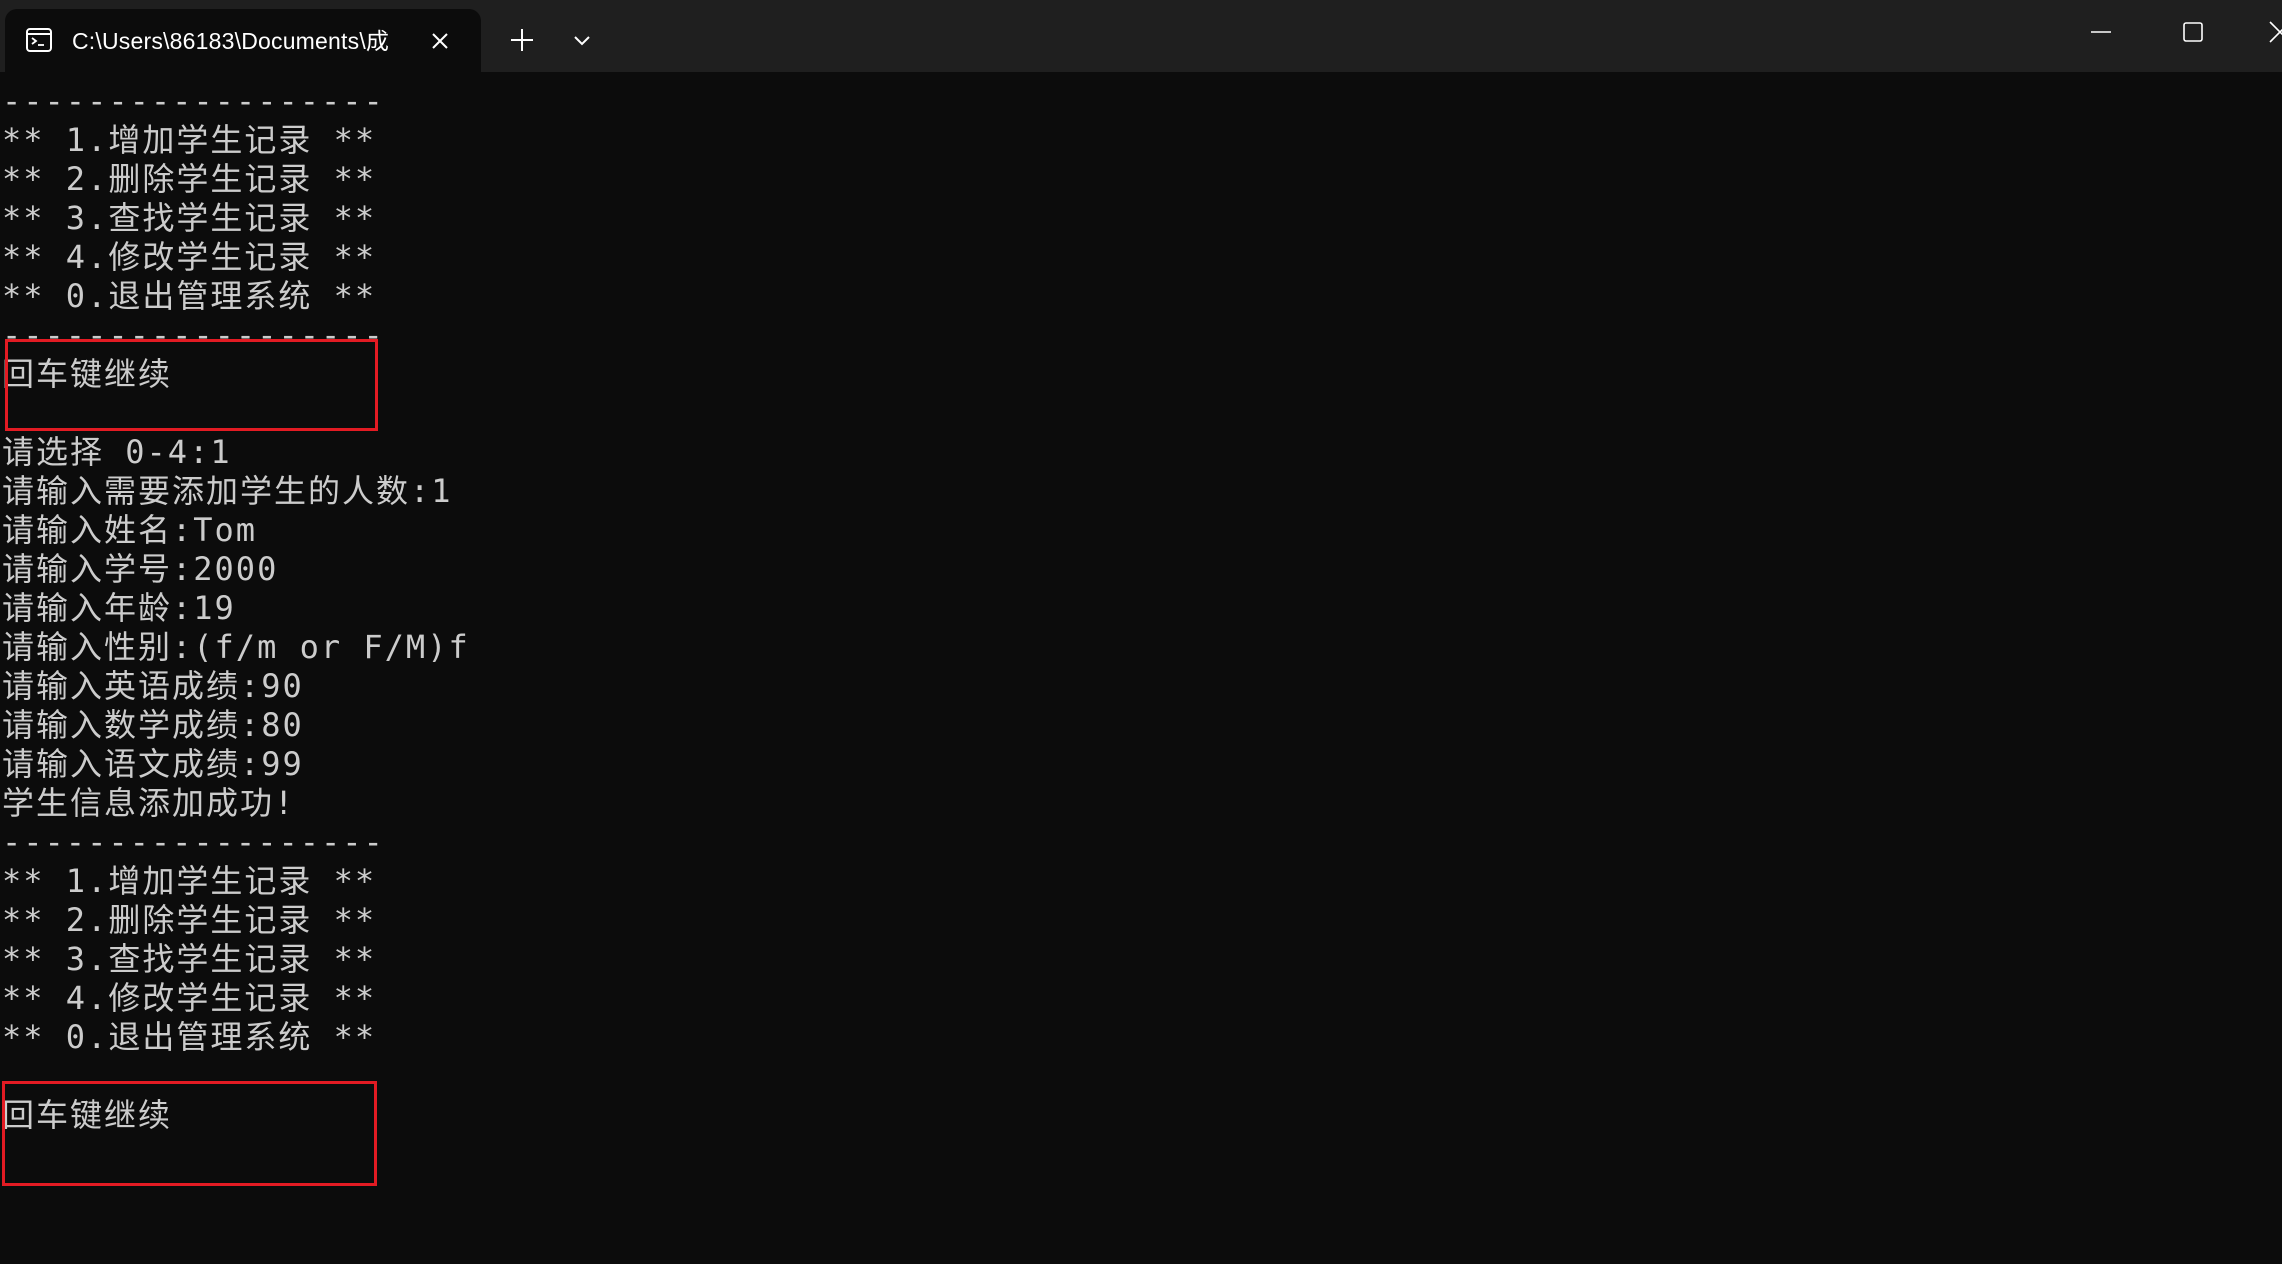 The height and width of the screenshot is (1264, 2282). What do you see at coordinates (153, 686) in the screenshot?
I see `english-prompt: 请输入英语成绩:90` at bounding box center [153, 686].